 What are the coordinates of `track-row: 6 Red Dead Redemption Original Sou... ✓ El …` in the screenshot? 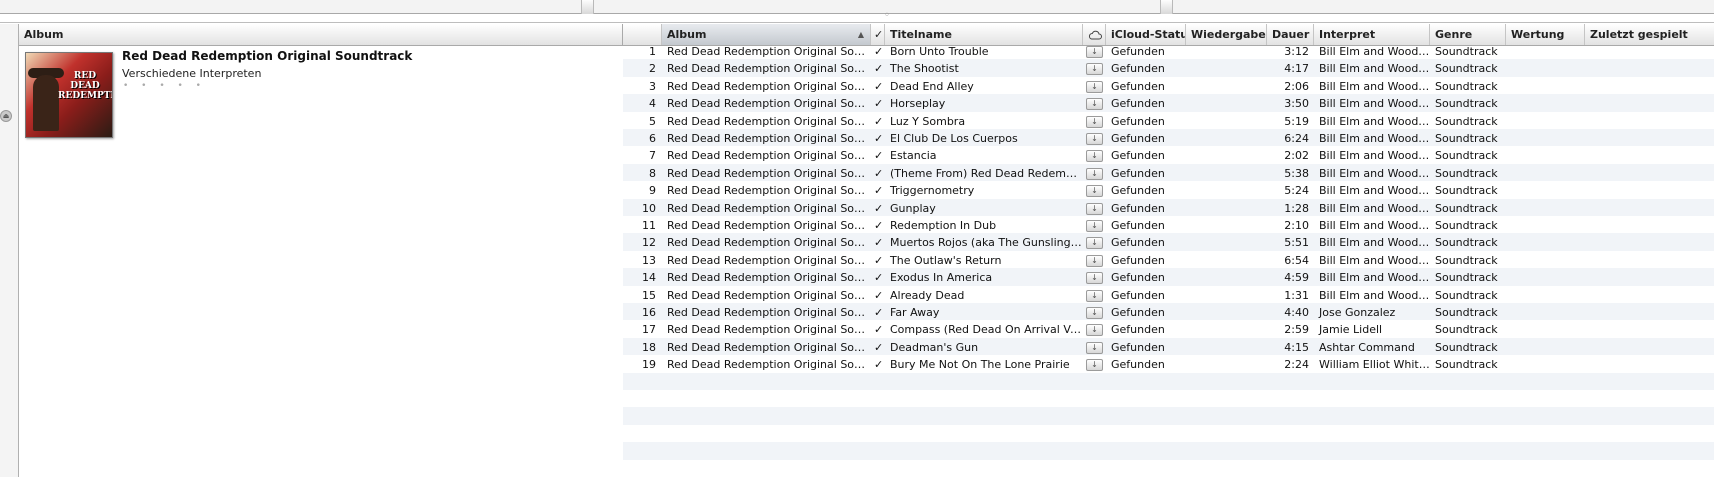 It's located at (1168, 138).